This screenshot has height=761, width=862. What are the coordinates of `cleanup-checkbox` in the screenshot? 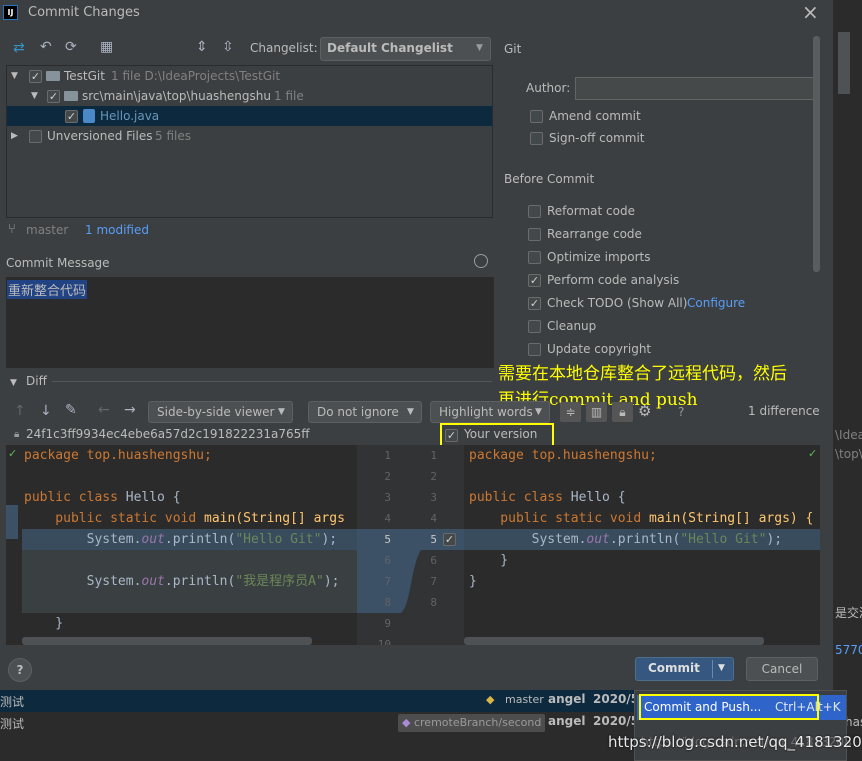 It's located at (534, 326).